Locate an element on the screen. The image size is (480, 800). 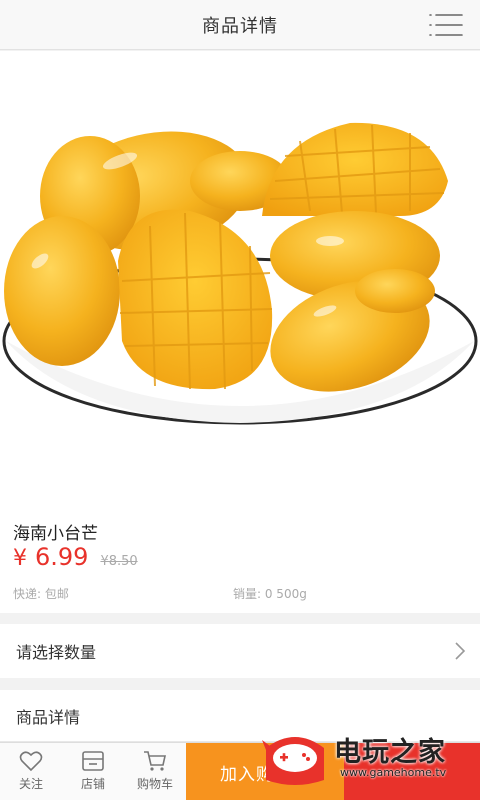
product-details-label: 商品详情 is located at coordinates (48, 717).